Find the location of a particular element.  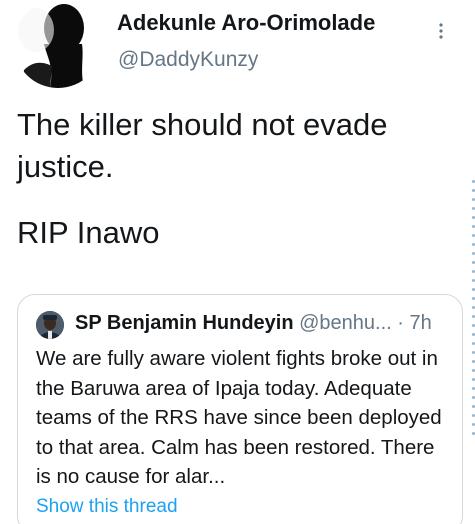

profile-silhouette-icon is located at coordinates (58, 44).